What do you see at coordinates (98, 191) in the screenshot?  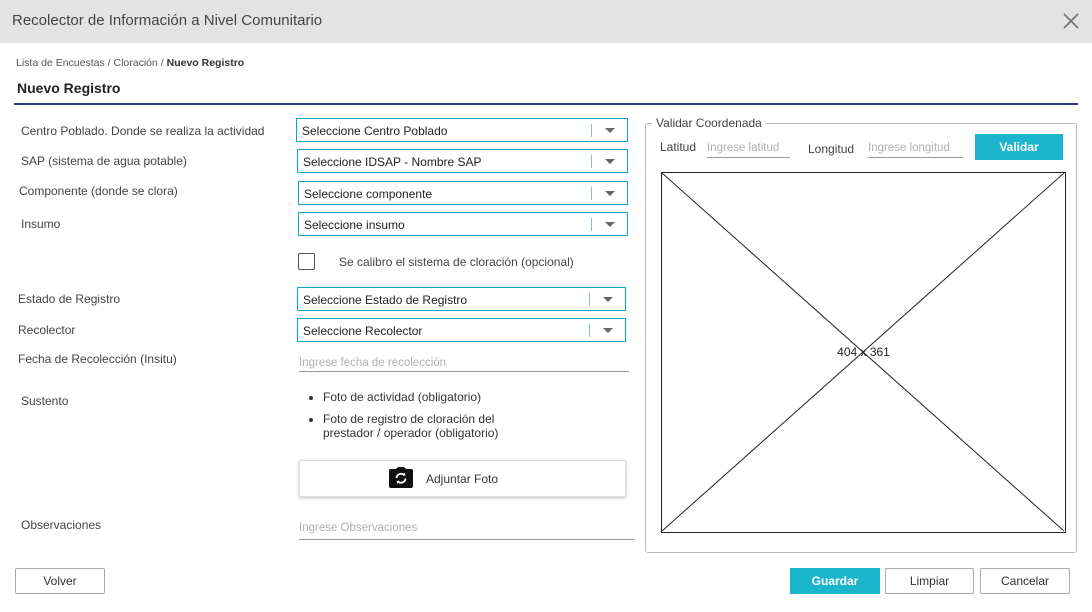 I see `componente-label: Componente (donde se clora)` at bounding box center [98, 191].